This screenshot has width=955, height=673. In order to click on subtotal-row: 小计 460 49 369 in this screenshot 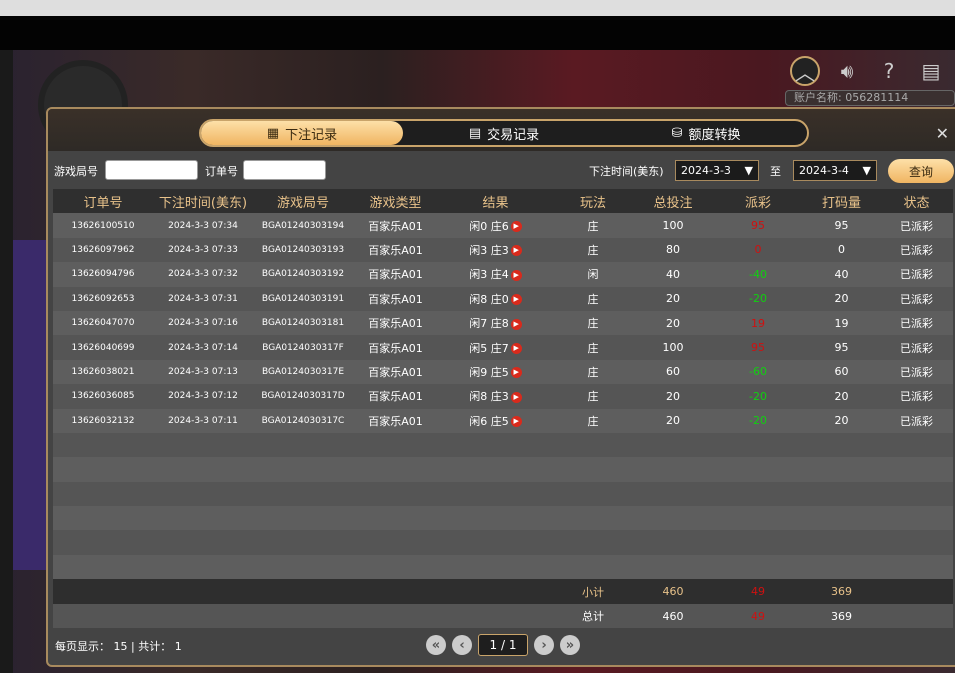, I will do `click(503, 591)`.